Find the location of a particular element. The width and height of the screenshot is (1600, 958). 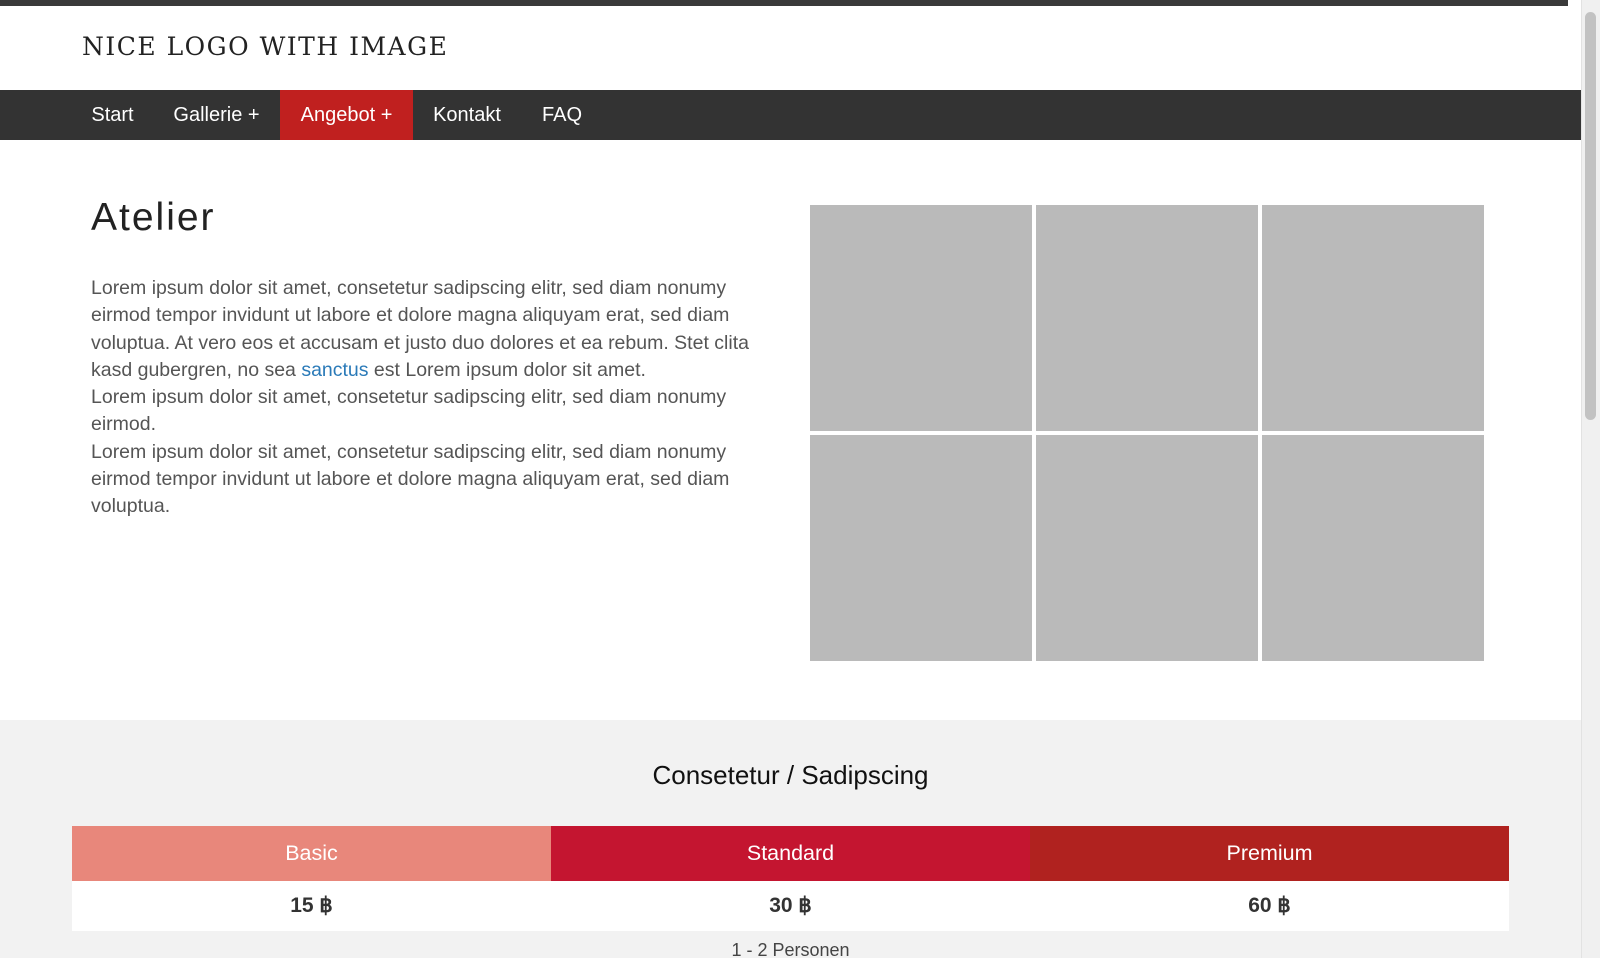

paragraph-1-end: est Lorem ipsum dolor sit amet. is located at coordinates (507, 369).